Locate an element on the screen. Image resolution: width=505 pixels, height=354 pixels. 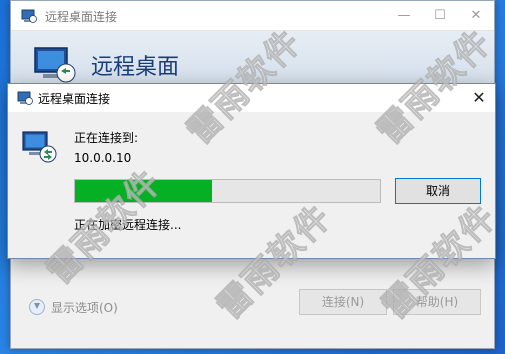
main-window-title: 远程桌面连接 is located at coordinates (81, 17).